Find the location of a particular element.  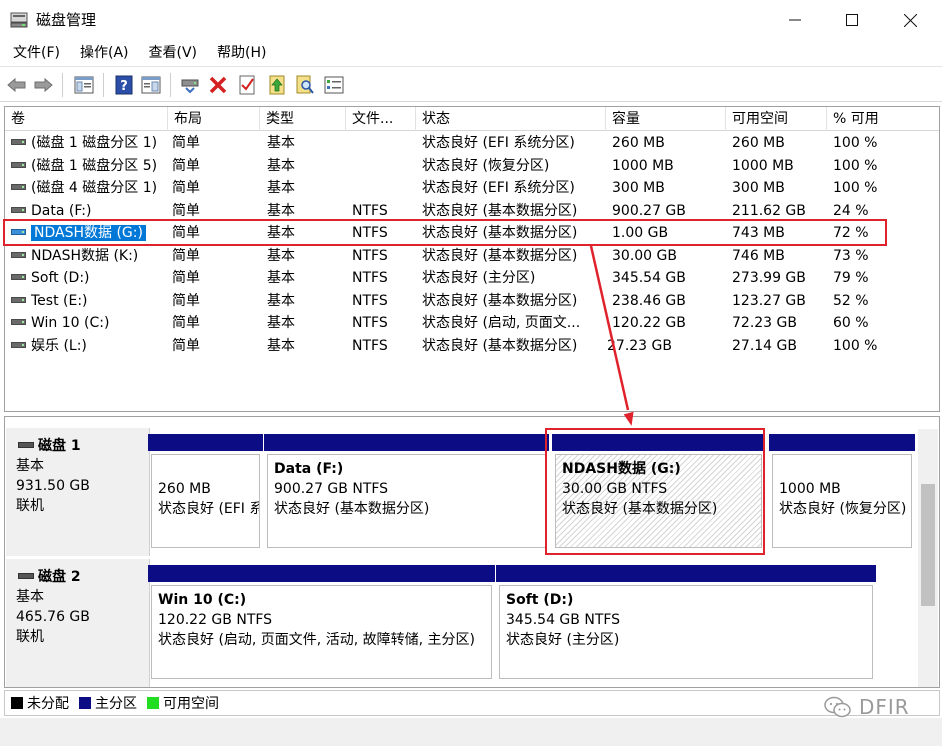

watermark: DFIR is located at coordinates (866, 707).